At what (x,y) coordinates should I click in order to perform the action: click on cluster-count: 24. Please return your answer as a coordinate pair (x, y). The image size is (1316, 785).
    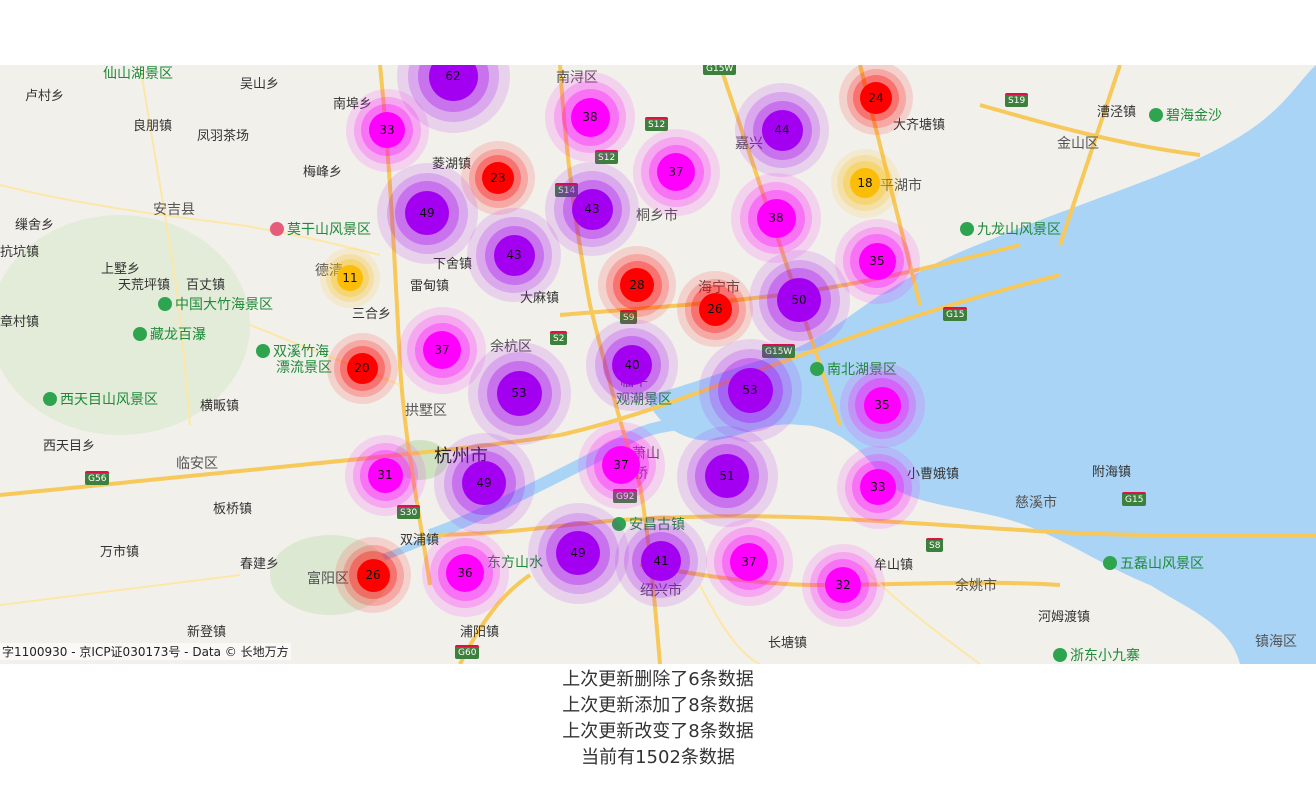
    Looking at the image, I should click on (876, 98).